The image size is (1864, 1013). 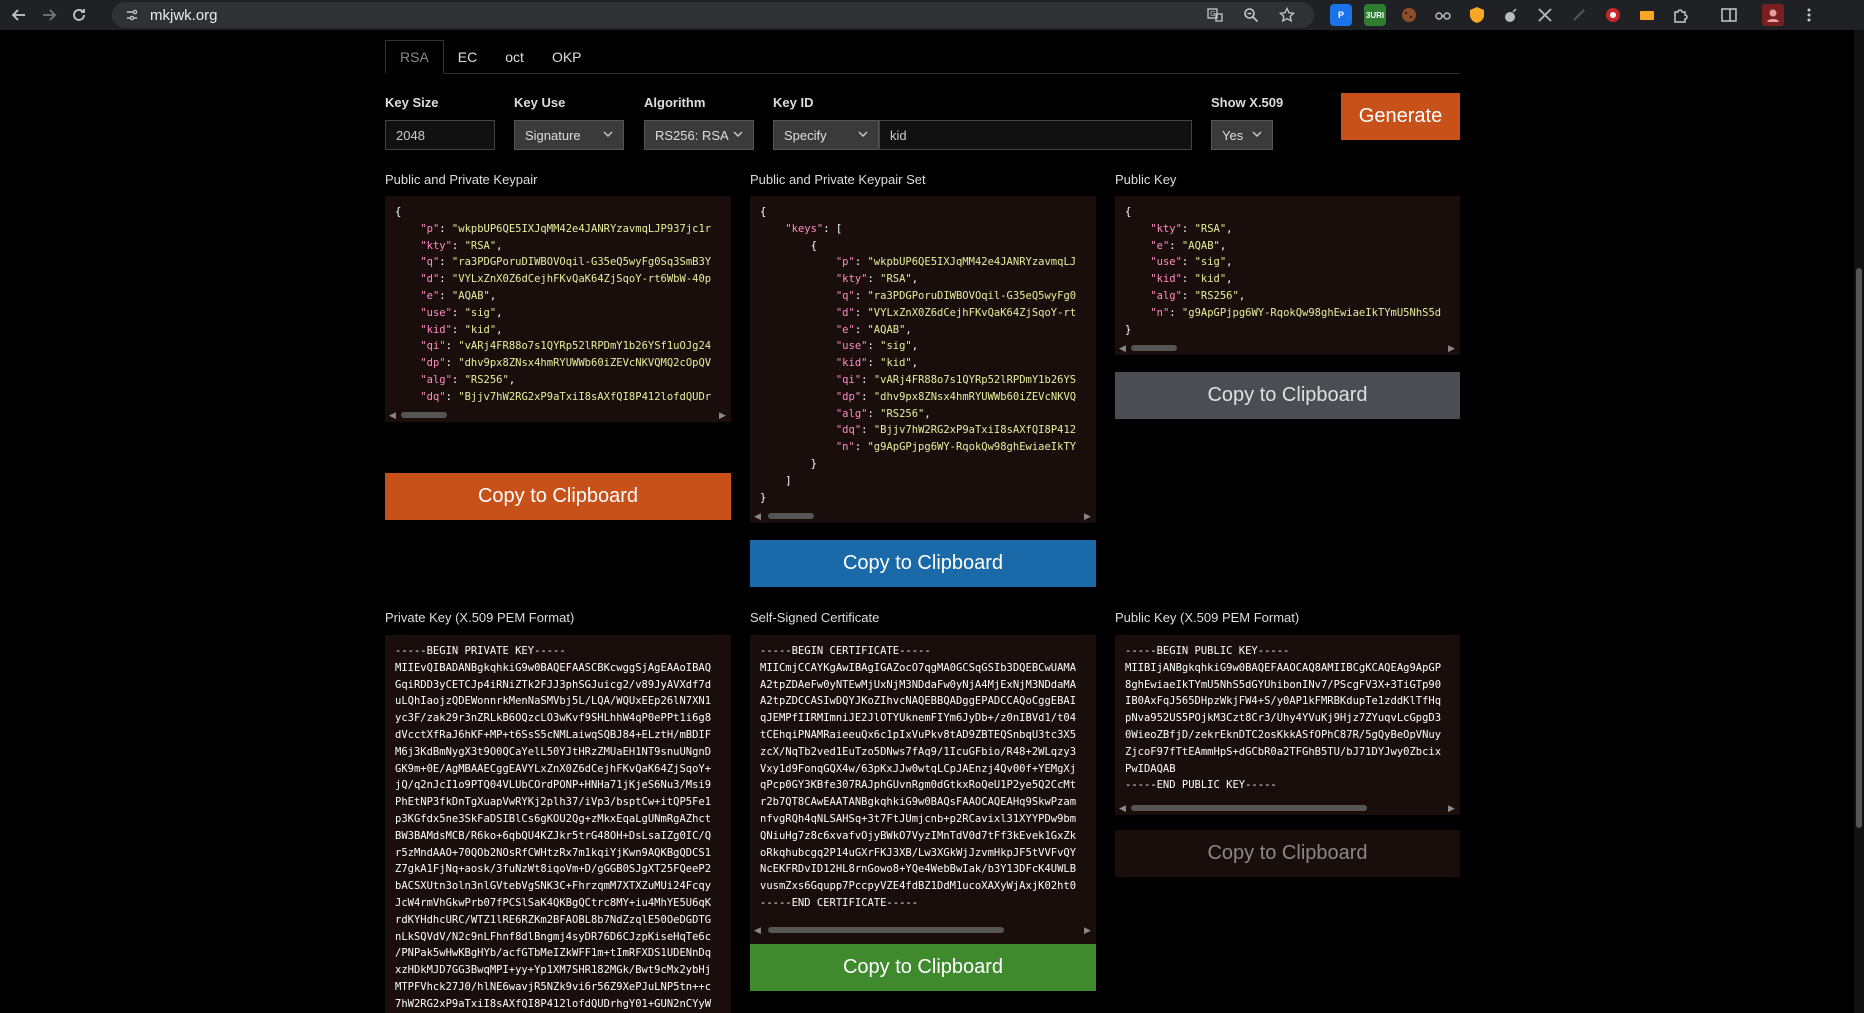 I want to click on page-scrollbar-thumb, so click(x=1859, y=548).